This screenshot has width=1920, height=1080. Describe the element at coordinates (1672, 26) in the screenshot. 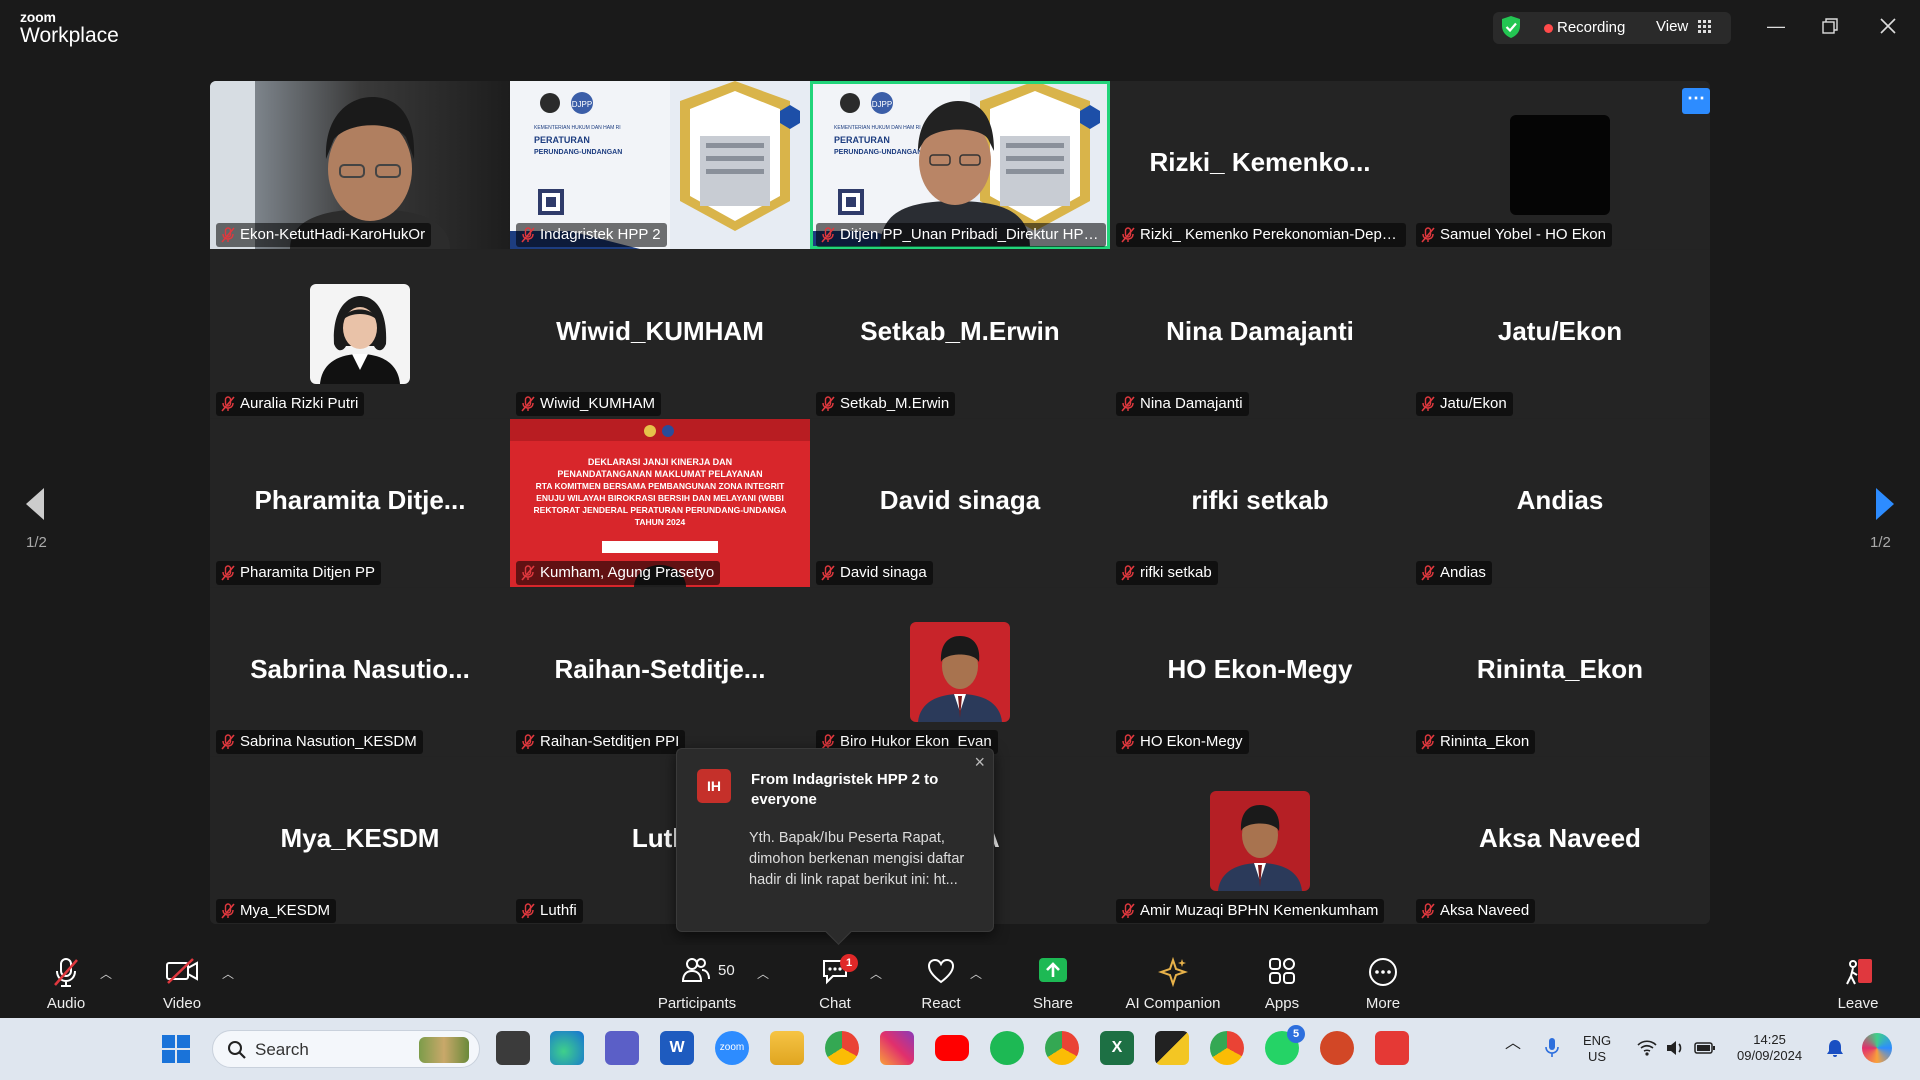

I see `view-button: View` at that location.